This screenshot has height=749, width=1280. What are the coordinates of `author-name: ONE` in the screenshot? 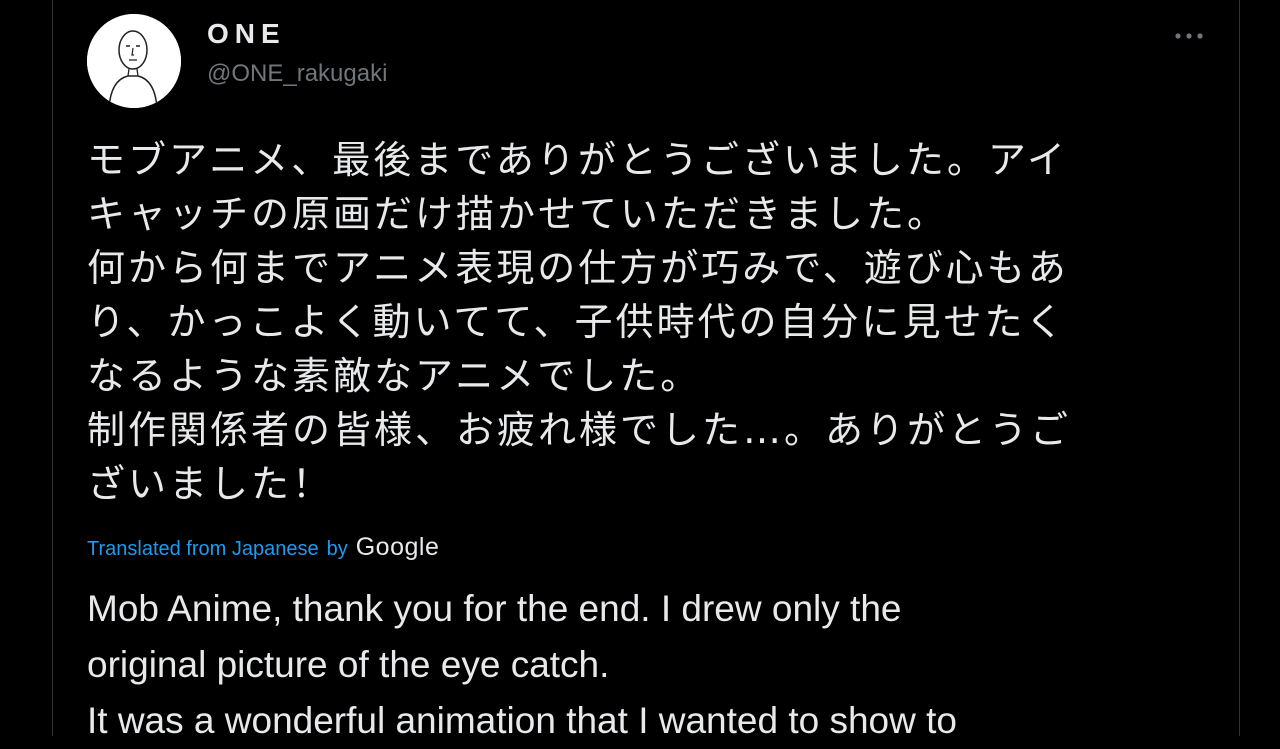 It's located at (246, 34).